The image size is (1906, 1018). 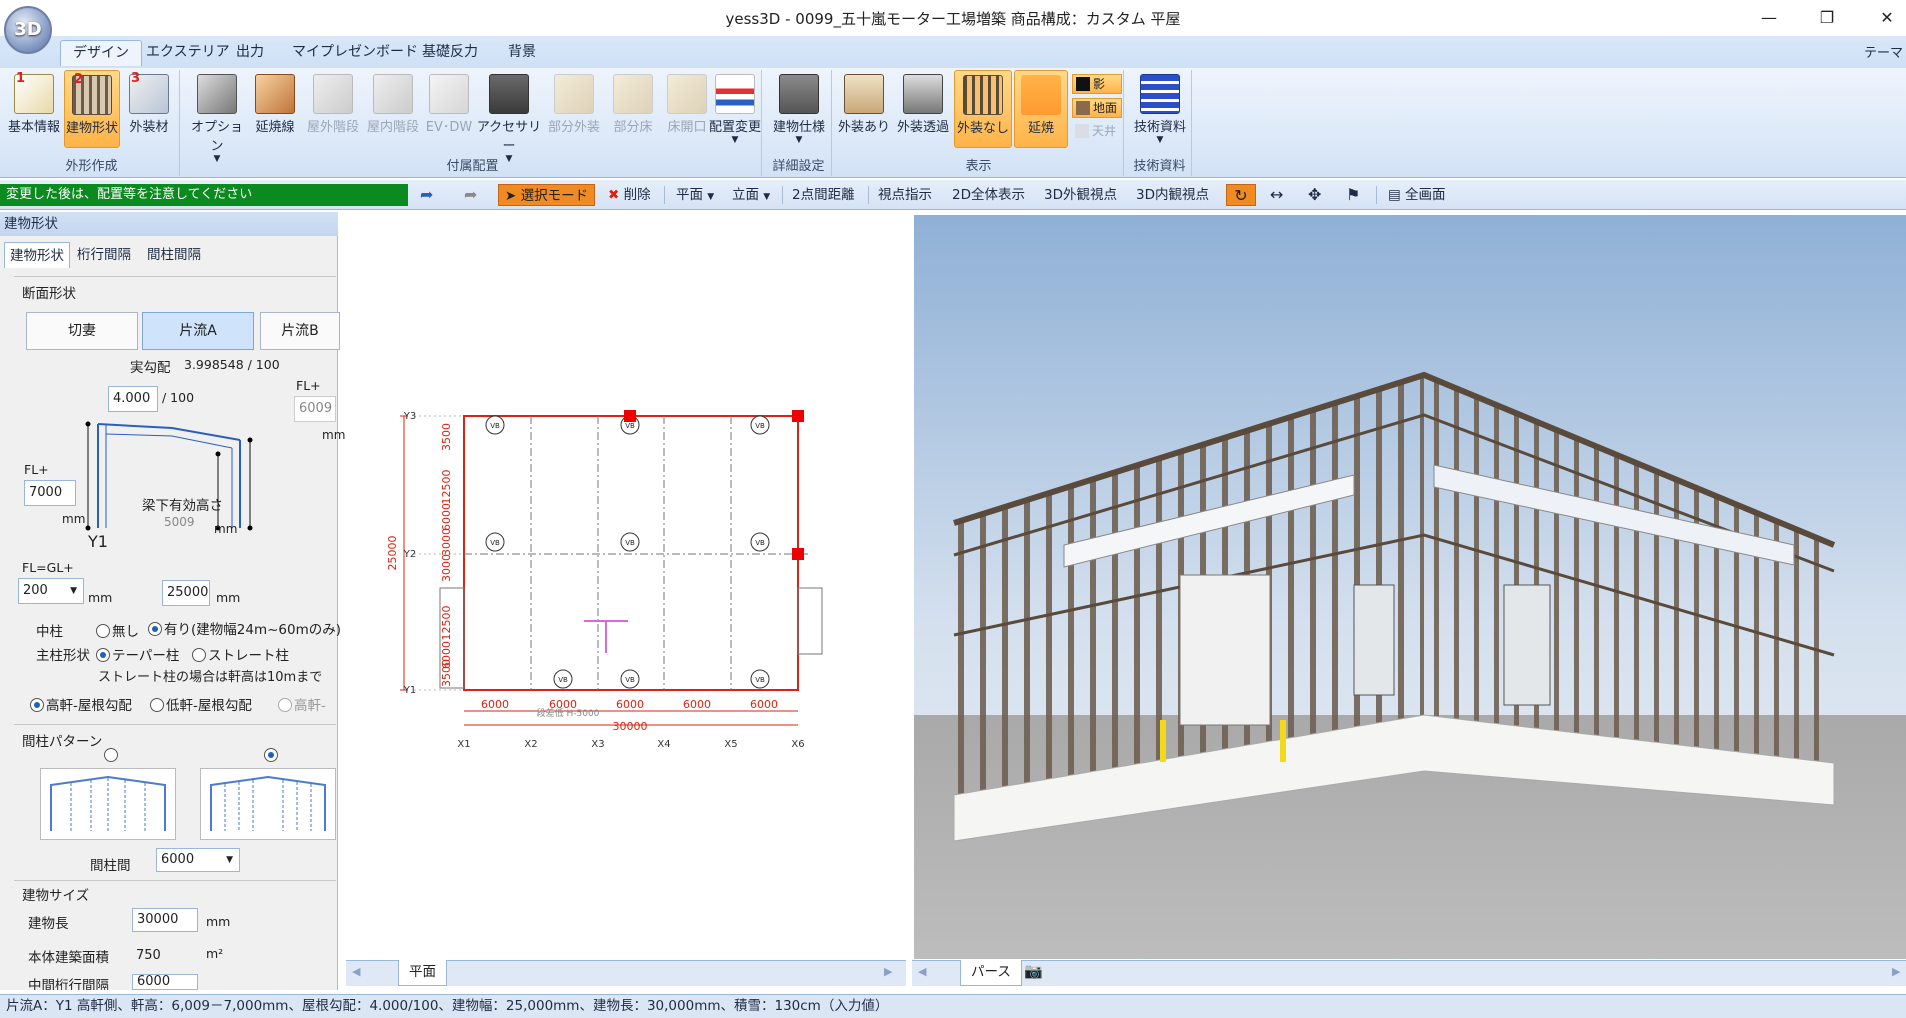 What do you see at coordinates (117, 630) in the screenshot?
I see `center-column-none-radio: 無し` at bounding box center [117, 630].